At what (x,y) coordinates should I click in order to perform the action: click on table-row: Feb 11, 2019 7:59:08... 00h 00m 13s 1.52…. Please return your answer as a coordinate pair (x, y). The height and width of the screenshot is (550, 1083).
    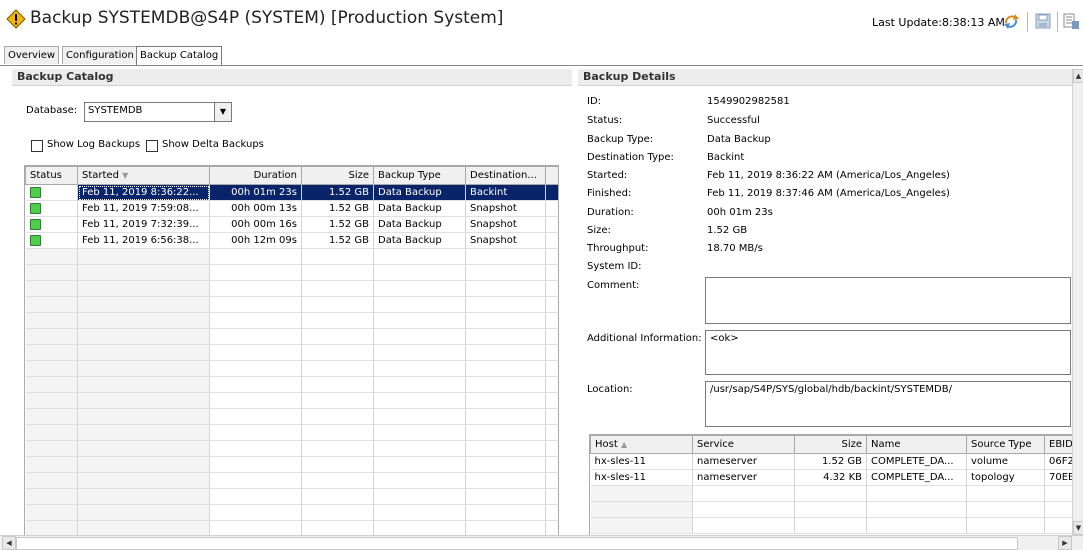
    Looking at the image, I should click on (291, 208).